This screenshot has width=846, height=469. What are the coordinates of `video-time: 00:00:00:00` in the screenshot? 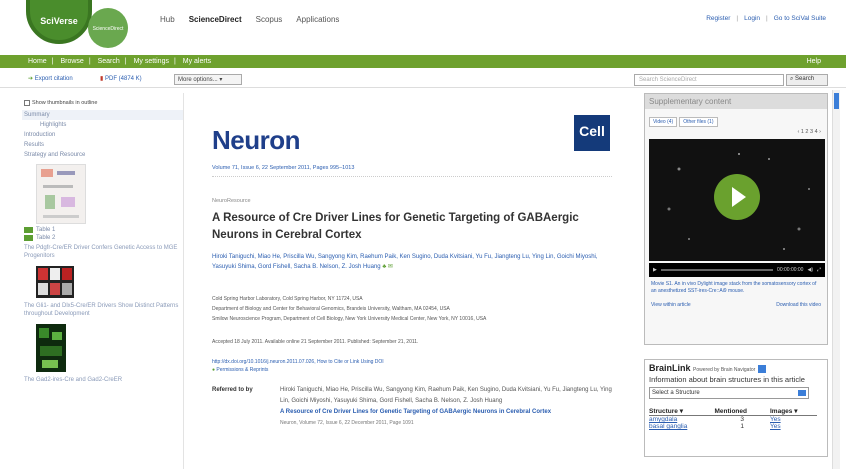 It's located at (790, 270).